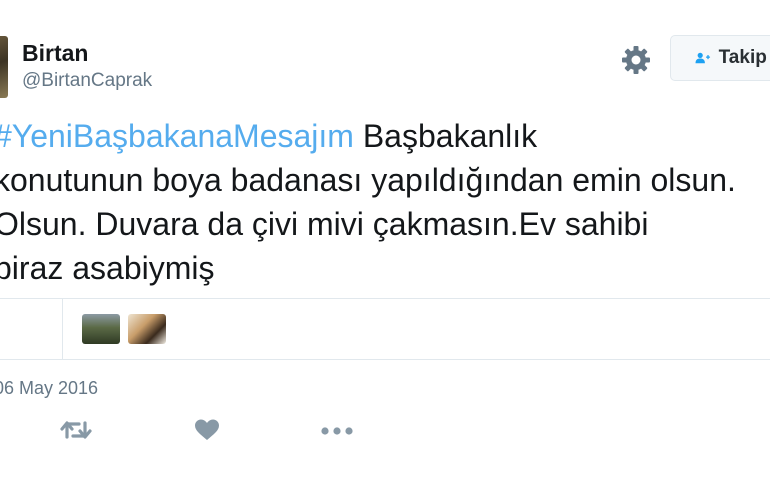  I want to click on tweet-timestamp: 06 May 2016, so click(49, 388).